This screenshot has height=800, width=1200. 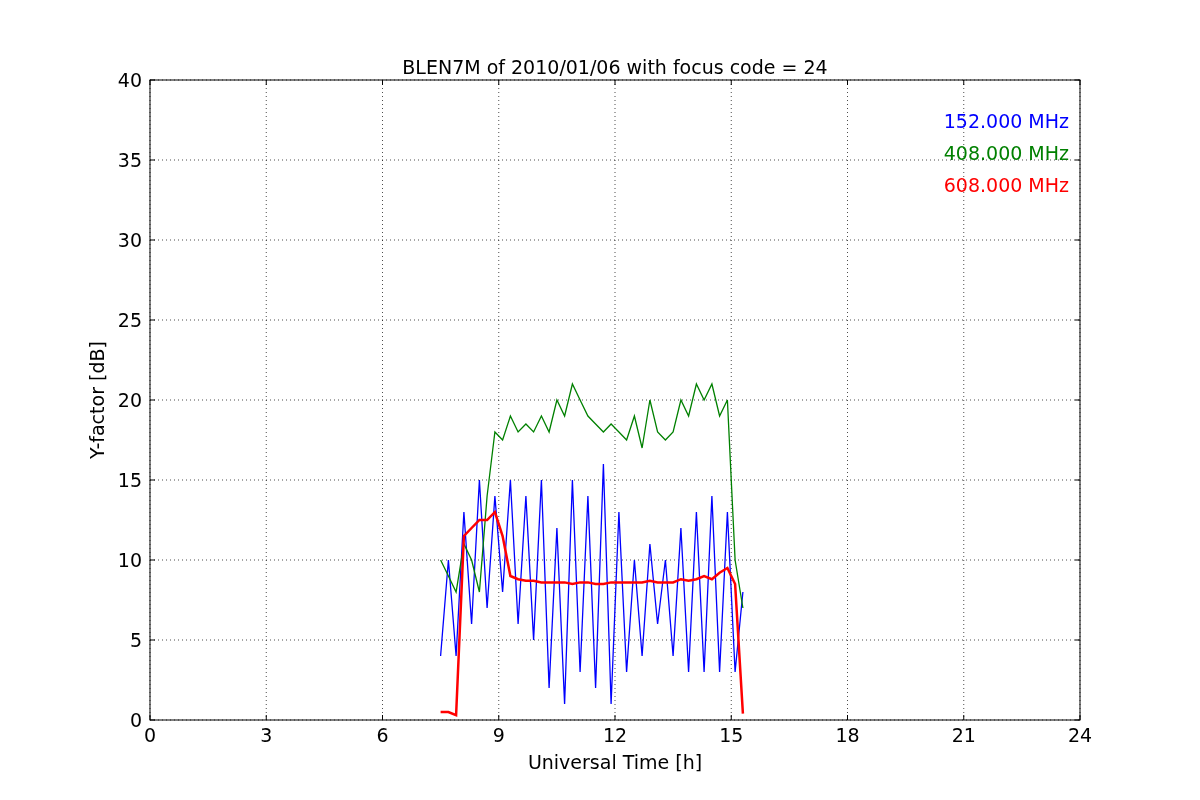 I want to click on legend-label: 608.000 MHz, so click(x=1006, y=185).